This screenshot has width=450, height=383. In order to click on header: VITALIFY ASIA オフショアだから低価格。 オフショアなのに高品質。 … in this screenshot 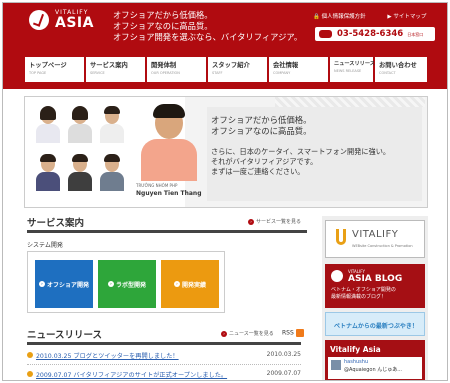, I will do `click(225, 26)`.